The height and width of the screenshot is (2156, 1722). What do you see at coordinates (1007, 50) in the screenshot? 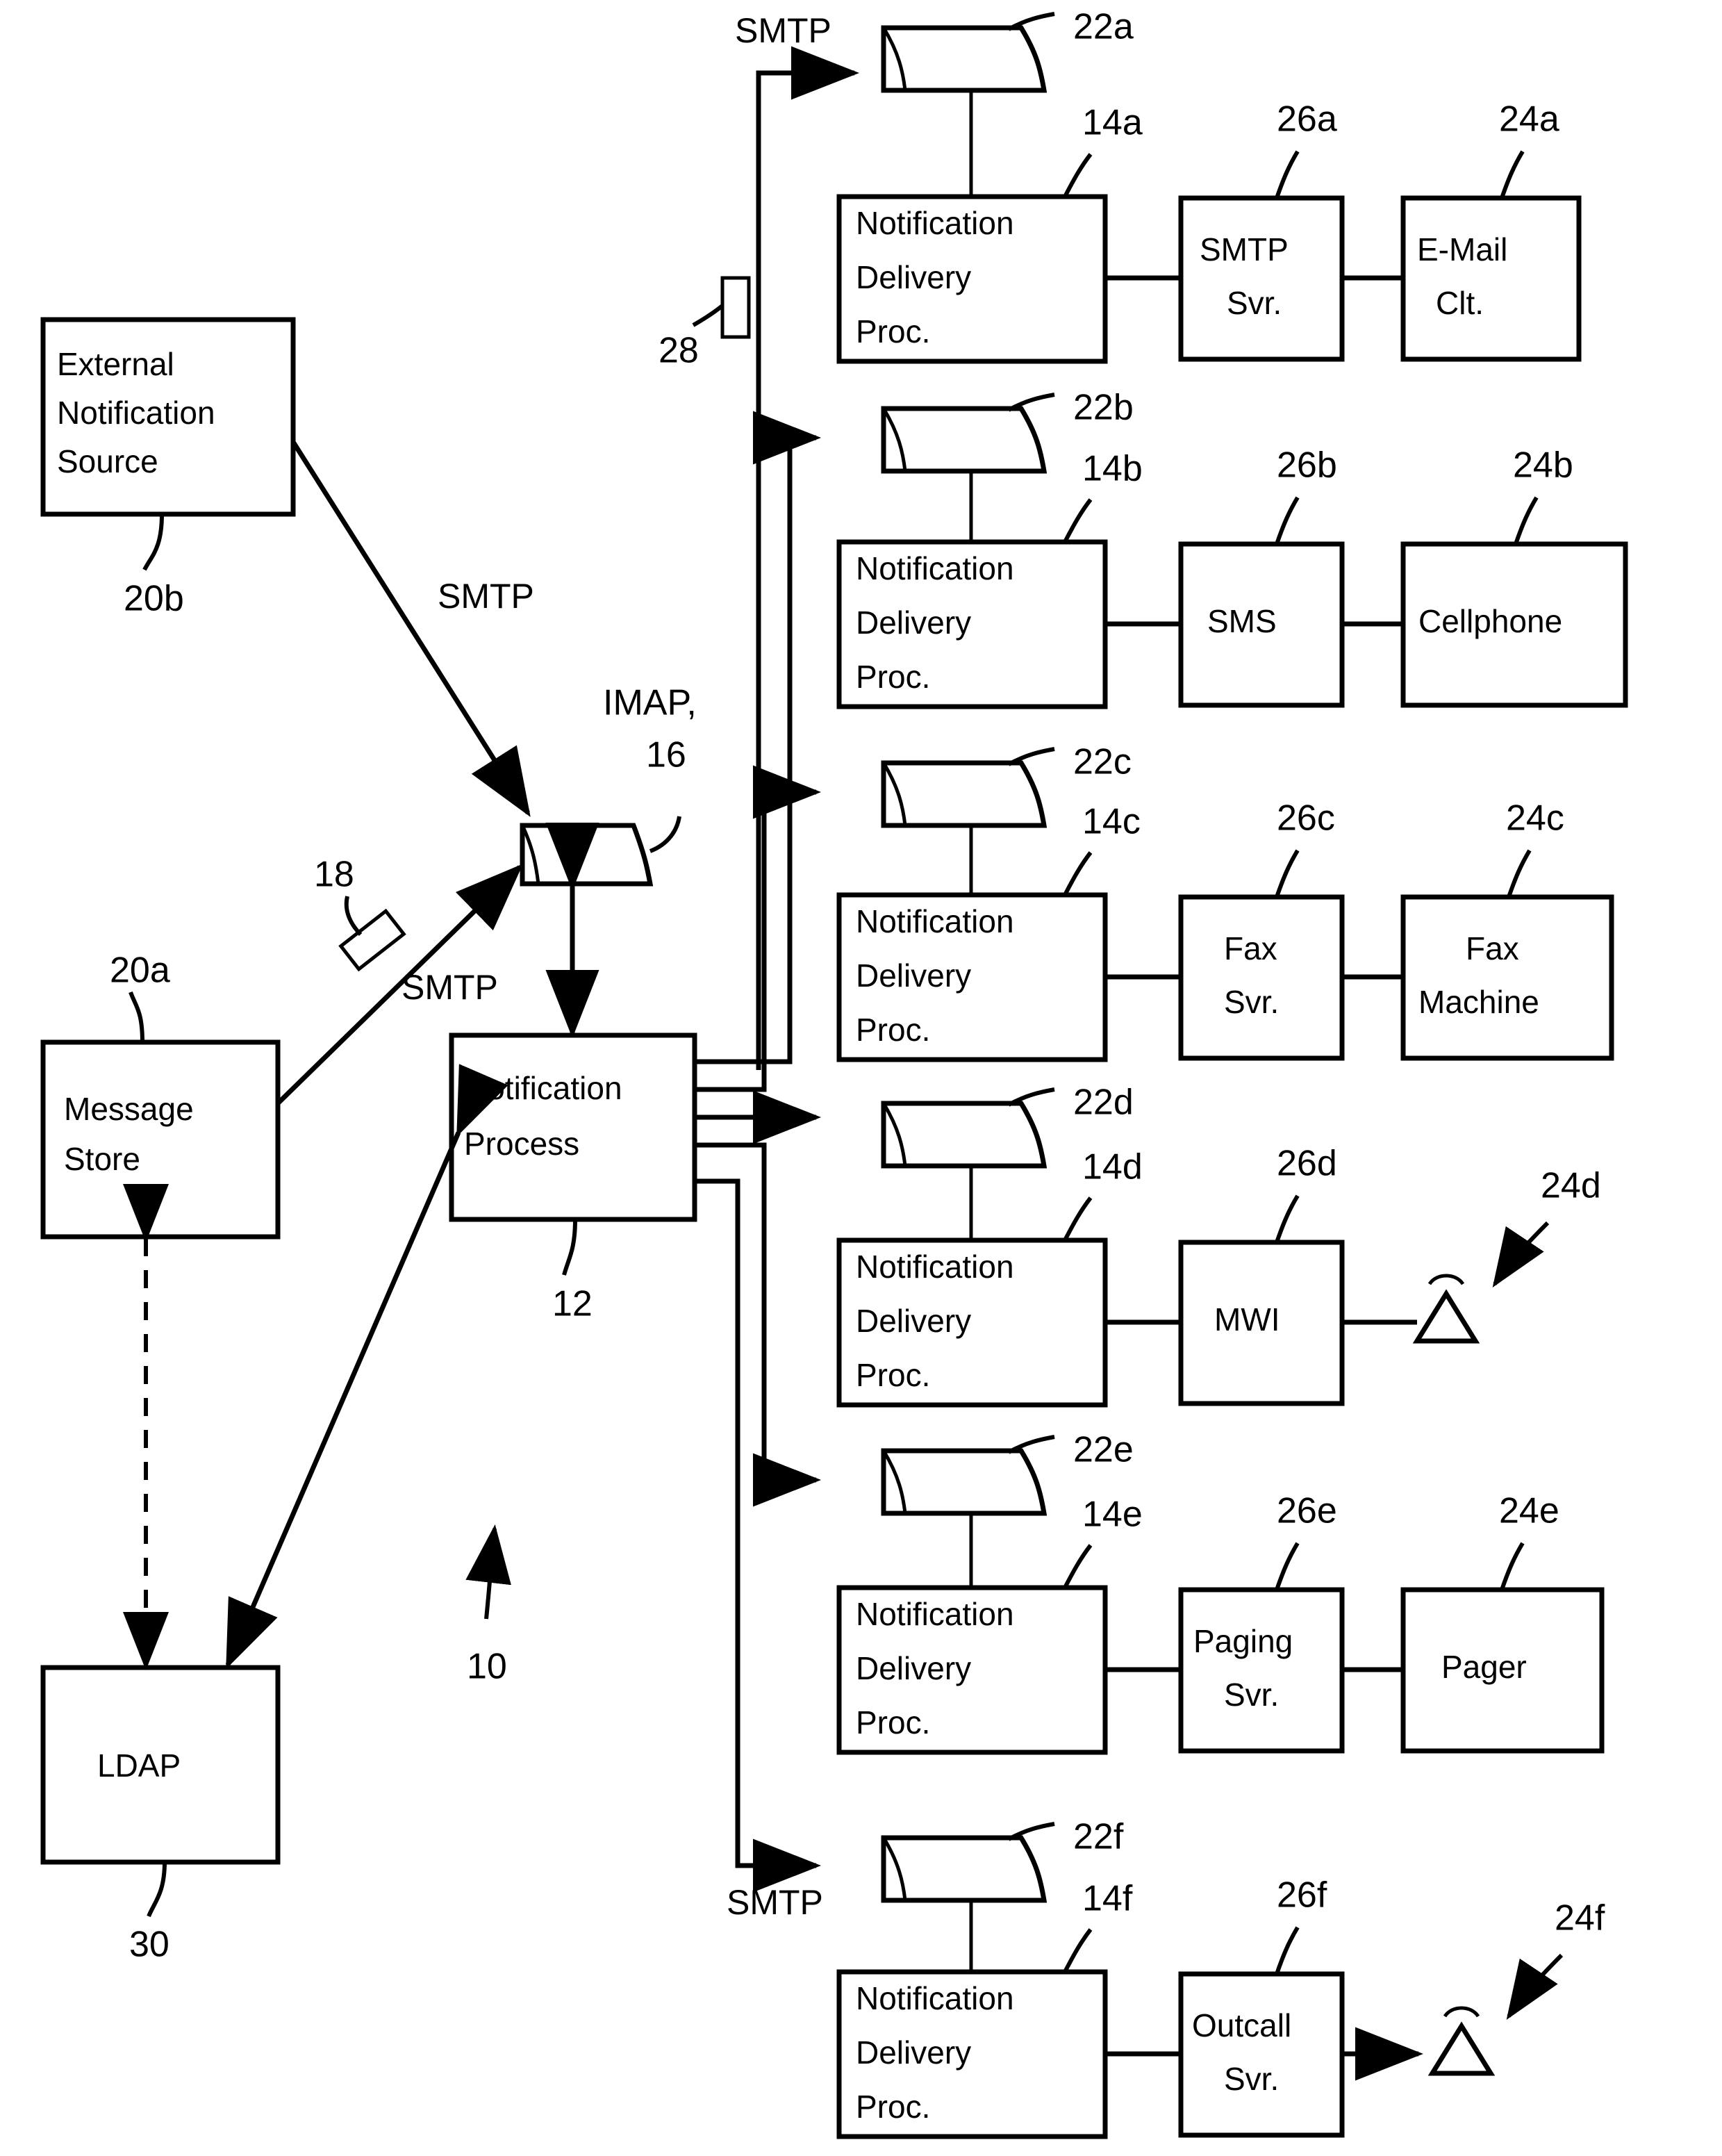
I see `queue-22a: 22a` at bounding box center [1007, 50].